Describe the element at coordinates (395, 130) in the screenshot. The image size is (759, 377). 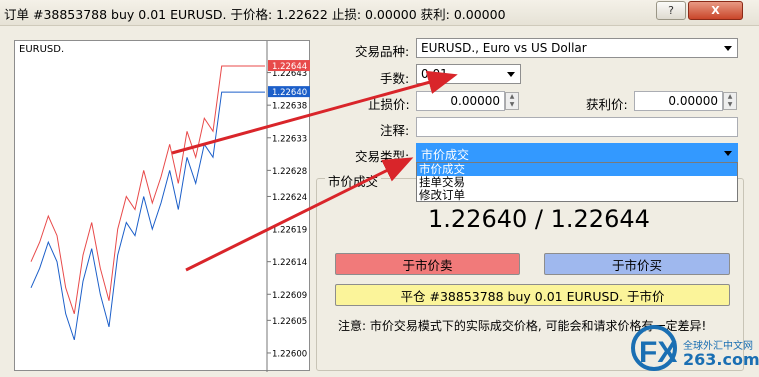
I see `comment-label: 注释:` at that location.